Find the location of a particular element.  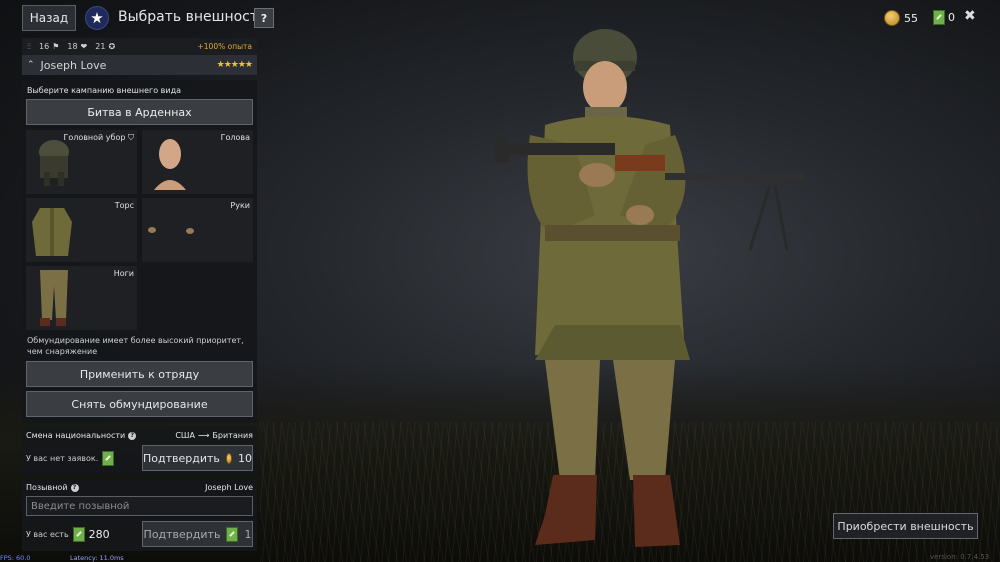

version-label: version: 0.7.4.53 is located at coordinates (960, 557).